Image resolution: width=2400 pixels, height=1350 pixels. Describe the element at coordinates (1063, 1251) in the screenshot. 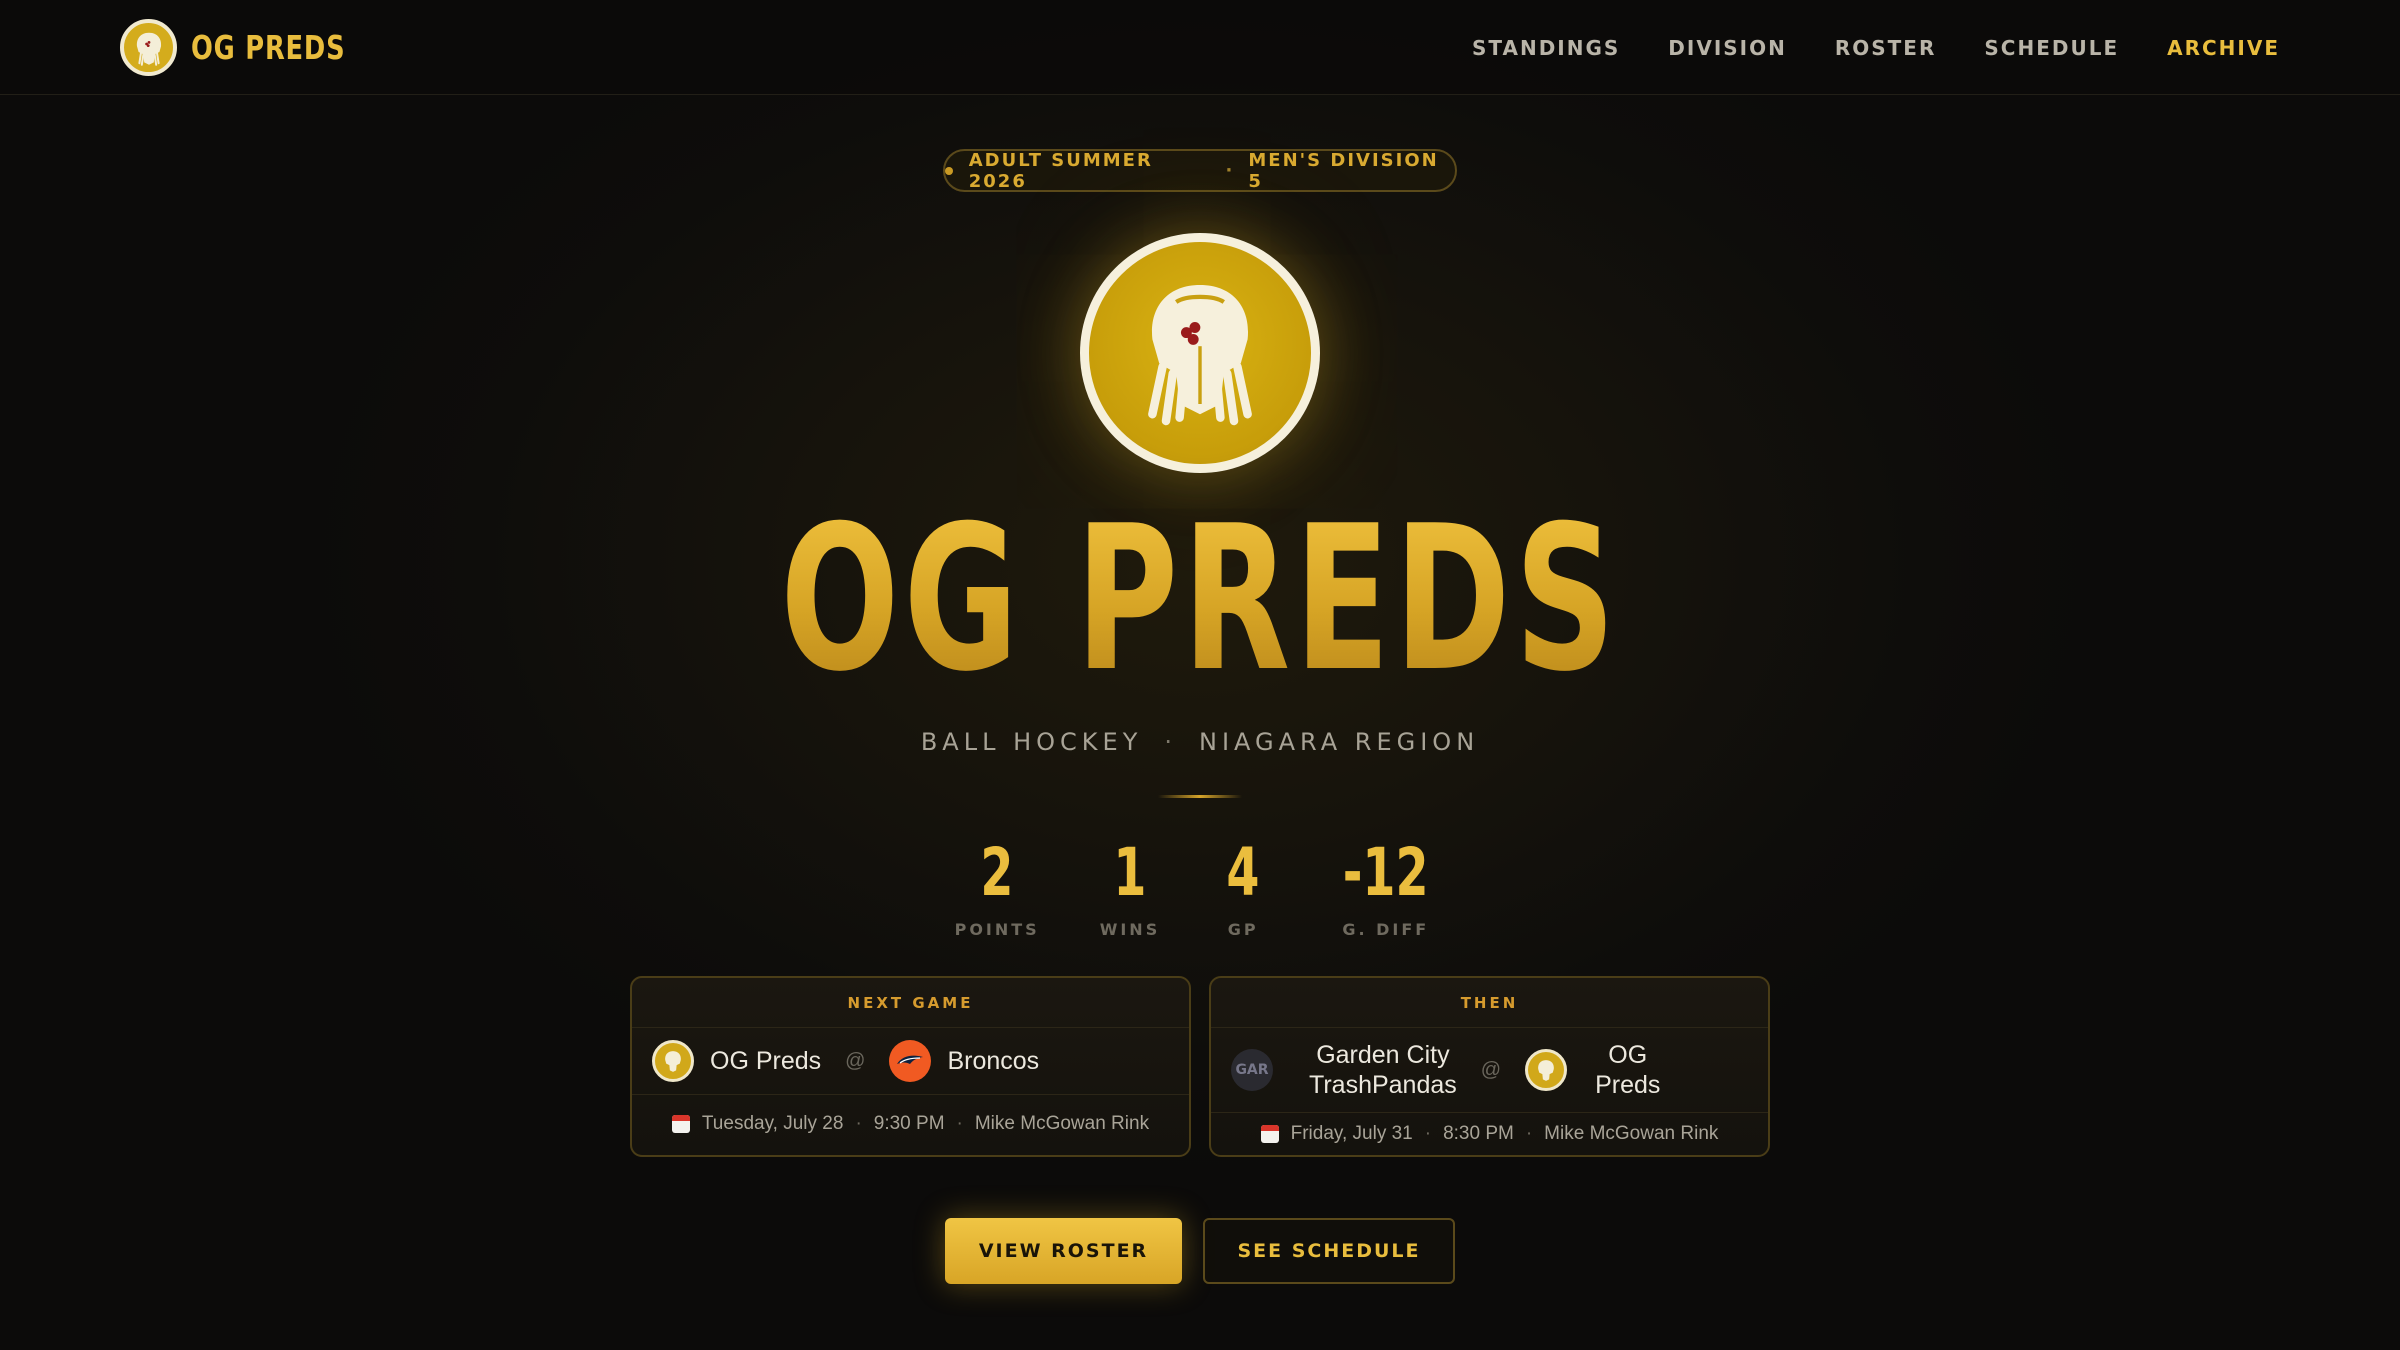

I see `view-roster-button: VIEW ROSTER` at that location.